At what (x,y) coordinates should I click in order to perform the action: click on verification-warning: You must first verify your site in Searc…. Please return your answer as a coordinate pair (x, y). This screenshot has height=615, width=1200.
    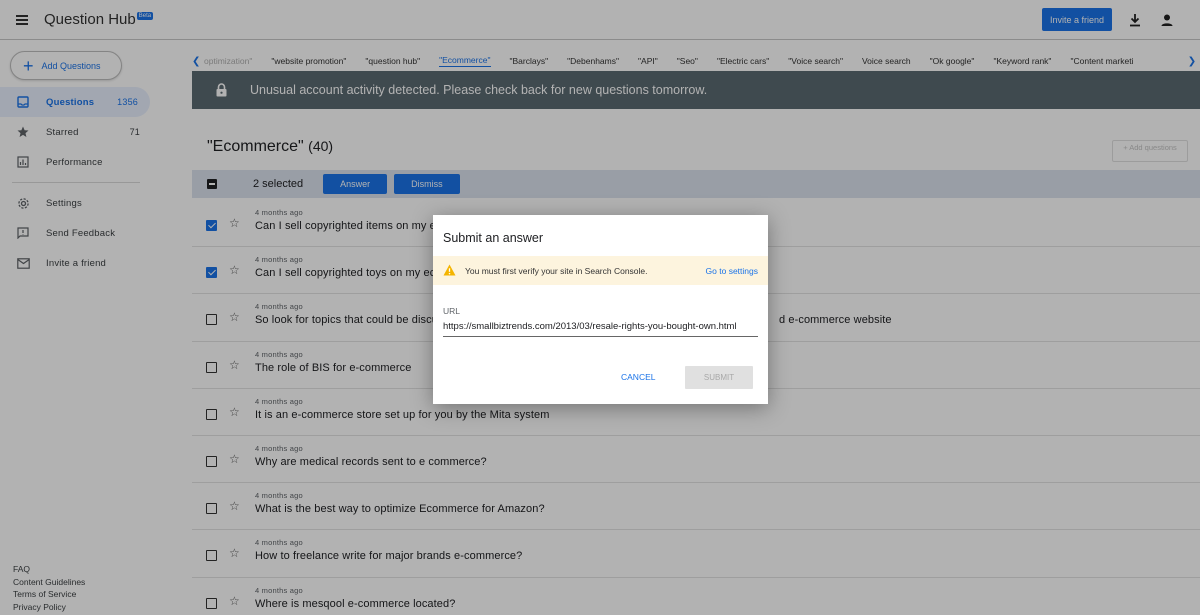
    Looking at the image, I should click on (600, 270).